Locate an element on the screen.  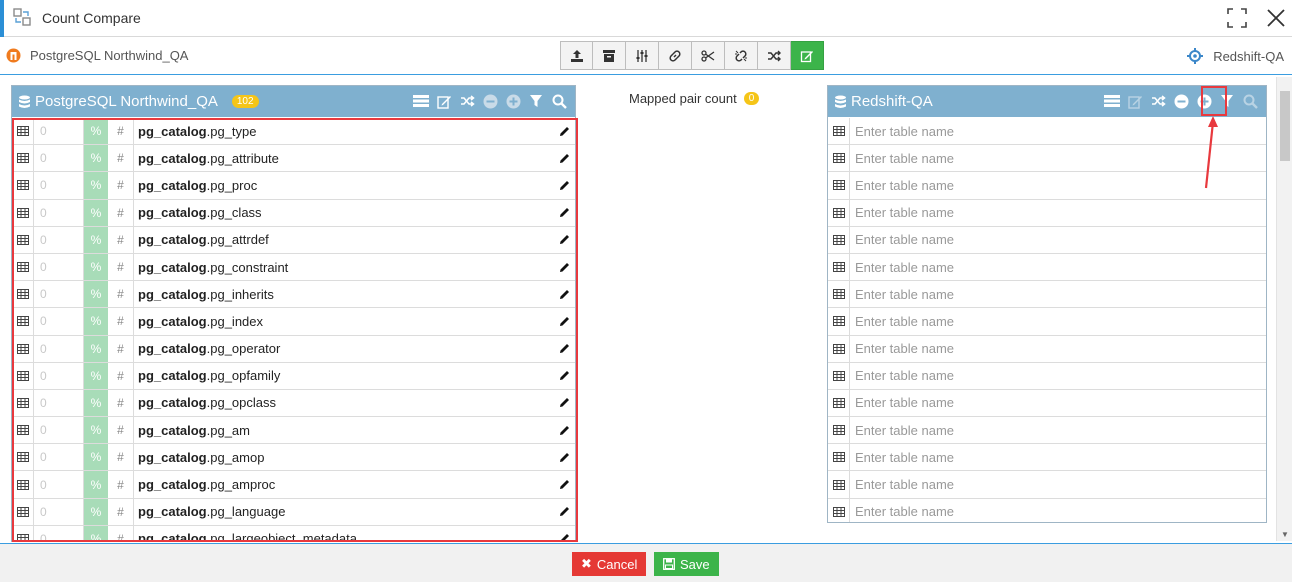
unlink-button is located at coordinates (741, 55).